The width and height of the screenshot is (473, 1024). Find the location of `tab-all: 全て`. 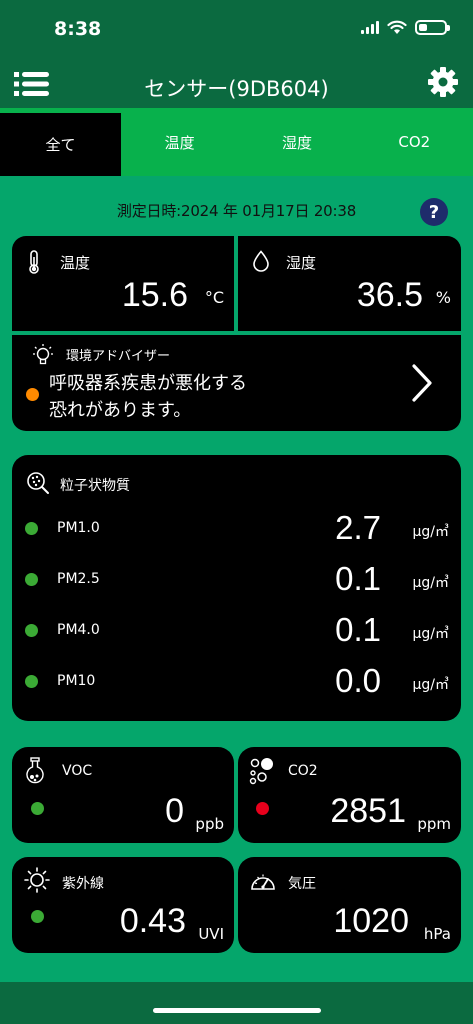

tab-all: 全て is located at coordinates (60, 144).